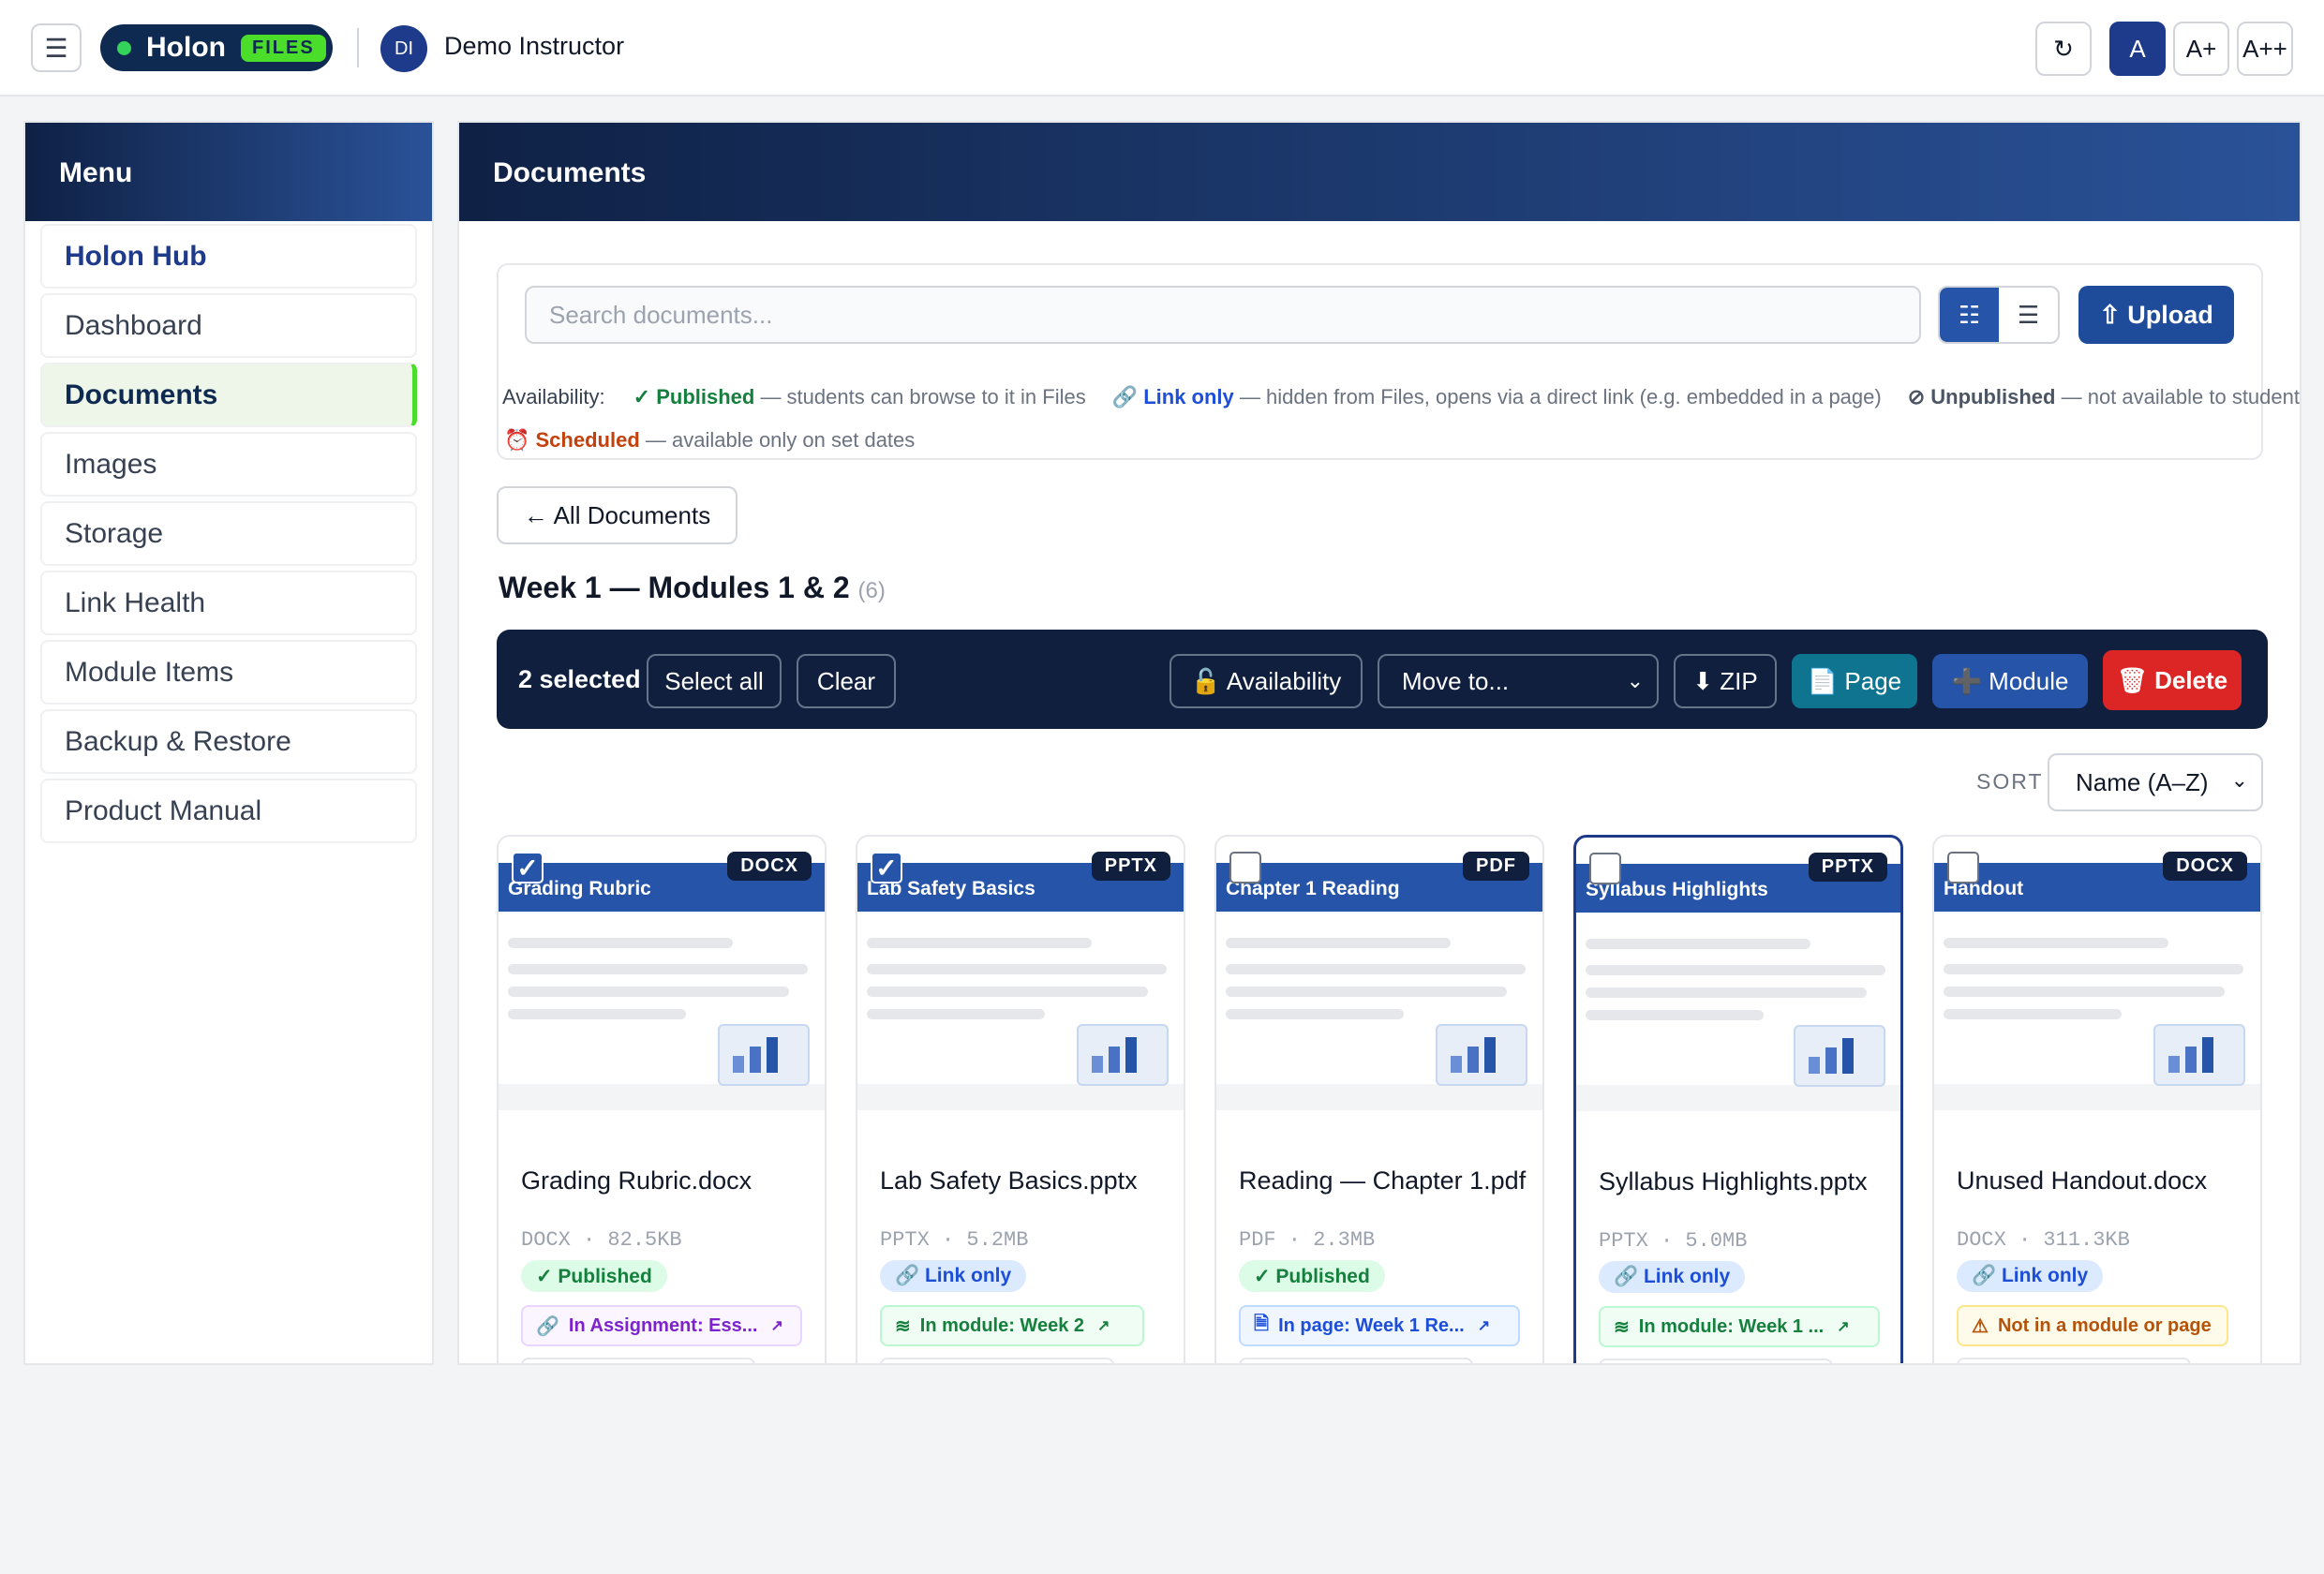  Describe the element at coordinates (2010, 681) in the screenshot. I see `add-module-button: ➕ Module` at that location.